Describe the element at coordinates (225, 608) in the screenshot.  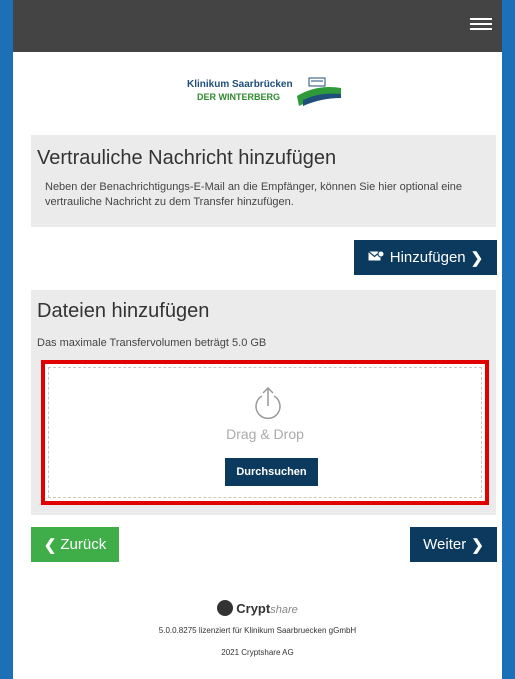
I see `cryptshare-icon` at that location.